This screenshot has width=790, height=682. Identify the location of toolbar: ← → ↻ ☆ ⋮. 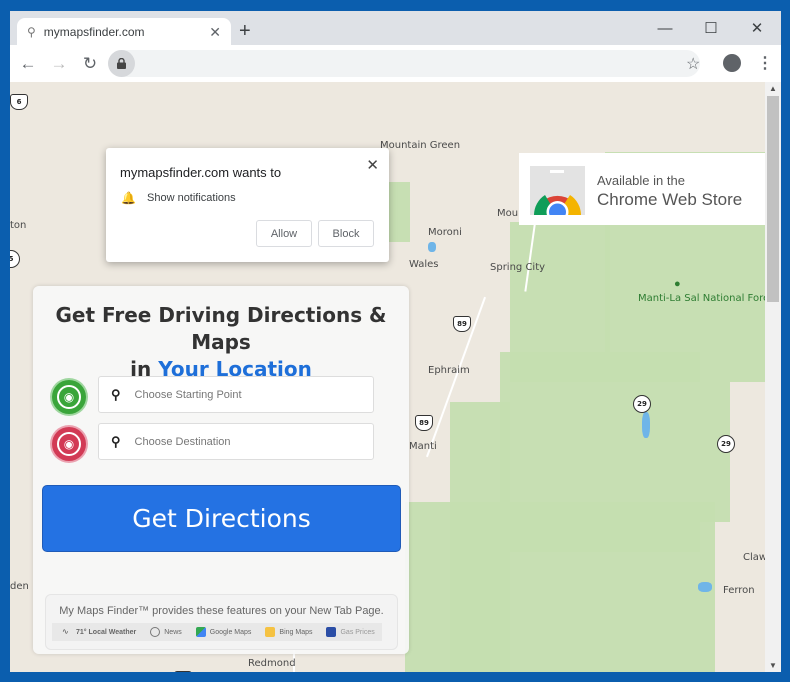
(395, 63).